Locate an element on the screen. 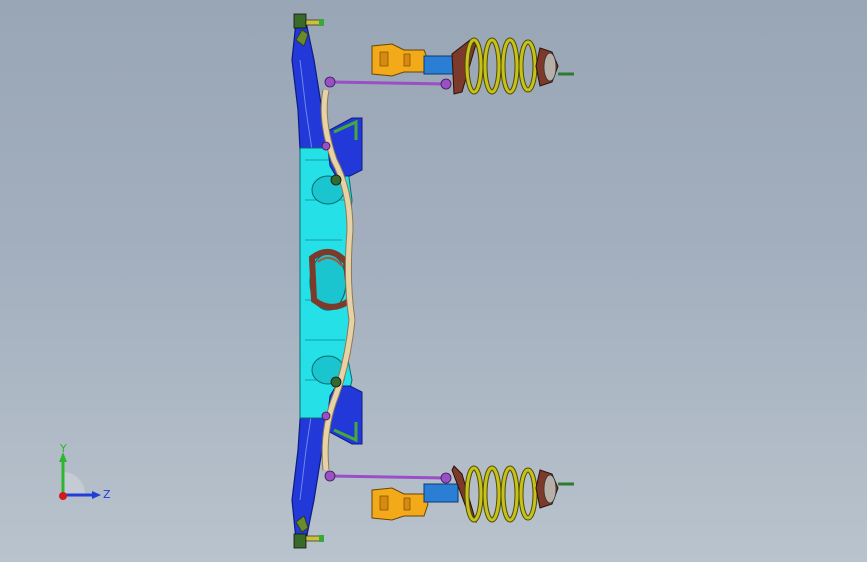 The width and height of the screenshot is (867, 562). coordinate-triad: Y Z is located at coordinates (85, 471).